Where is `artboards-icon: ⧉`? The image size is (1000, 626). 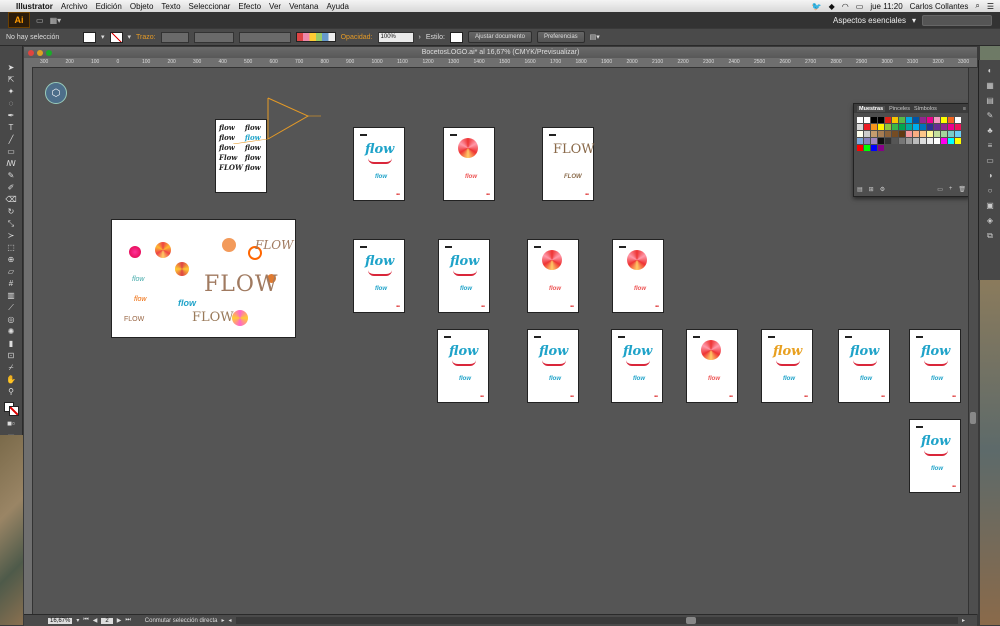
artboards-icon: ⧉ is located at coordinates (990, 236).